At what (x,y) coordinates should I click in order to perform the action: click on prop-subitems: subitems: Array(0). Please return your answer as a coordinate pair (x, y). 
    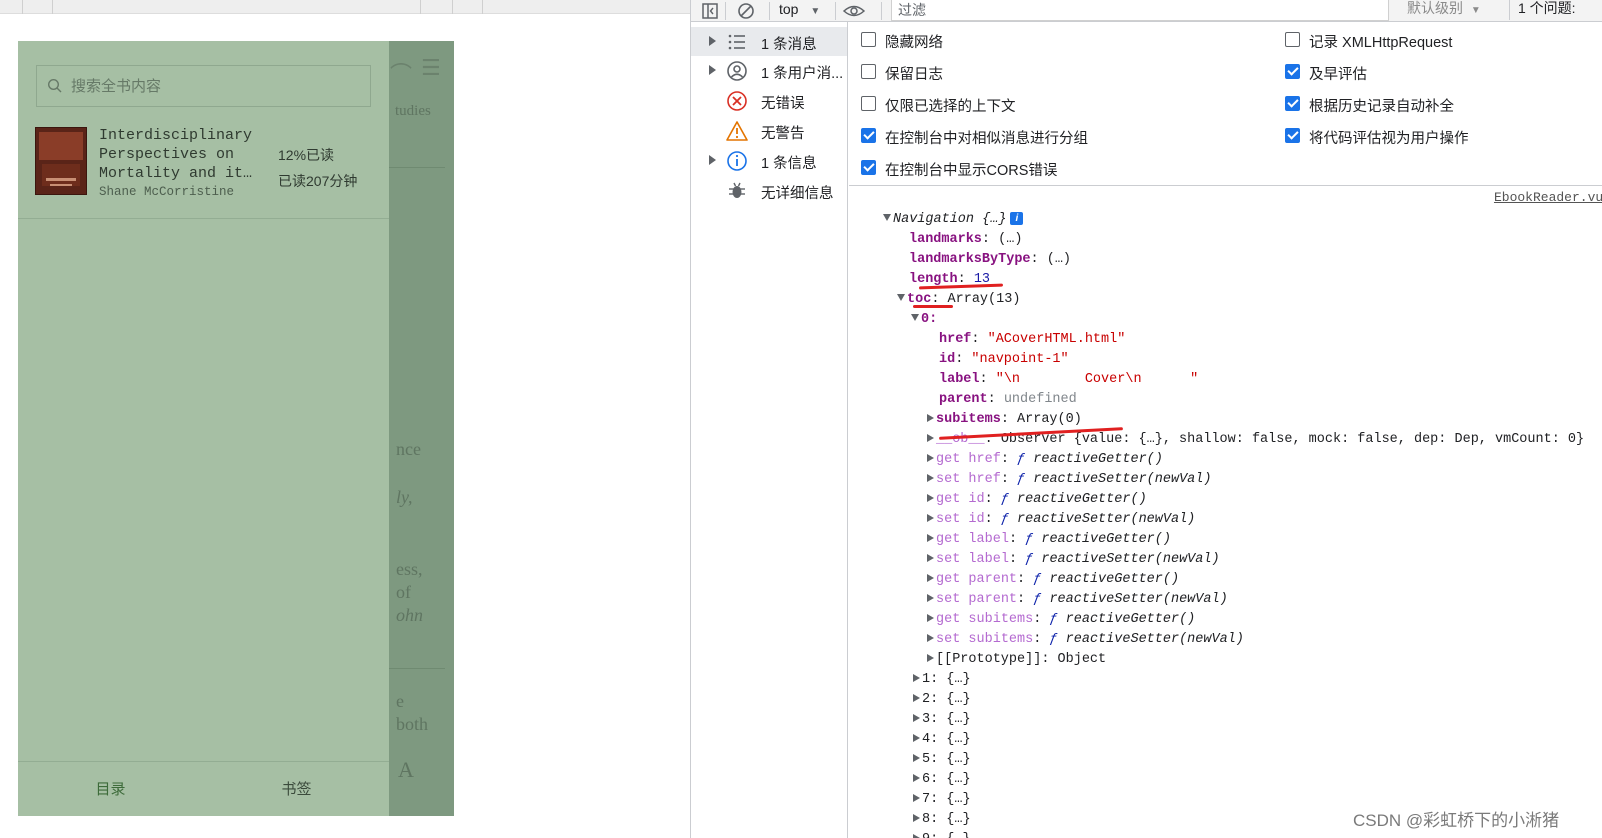
    Looking at the image, I should click on (1004, 419).